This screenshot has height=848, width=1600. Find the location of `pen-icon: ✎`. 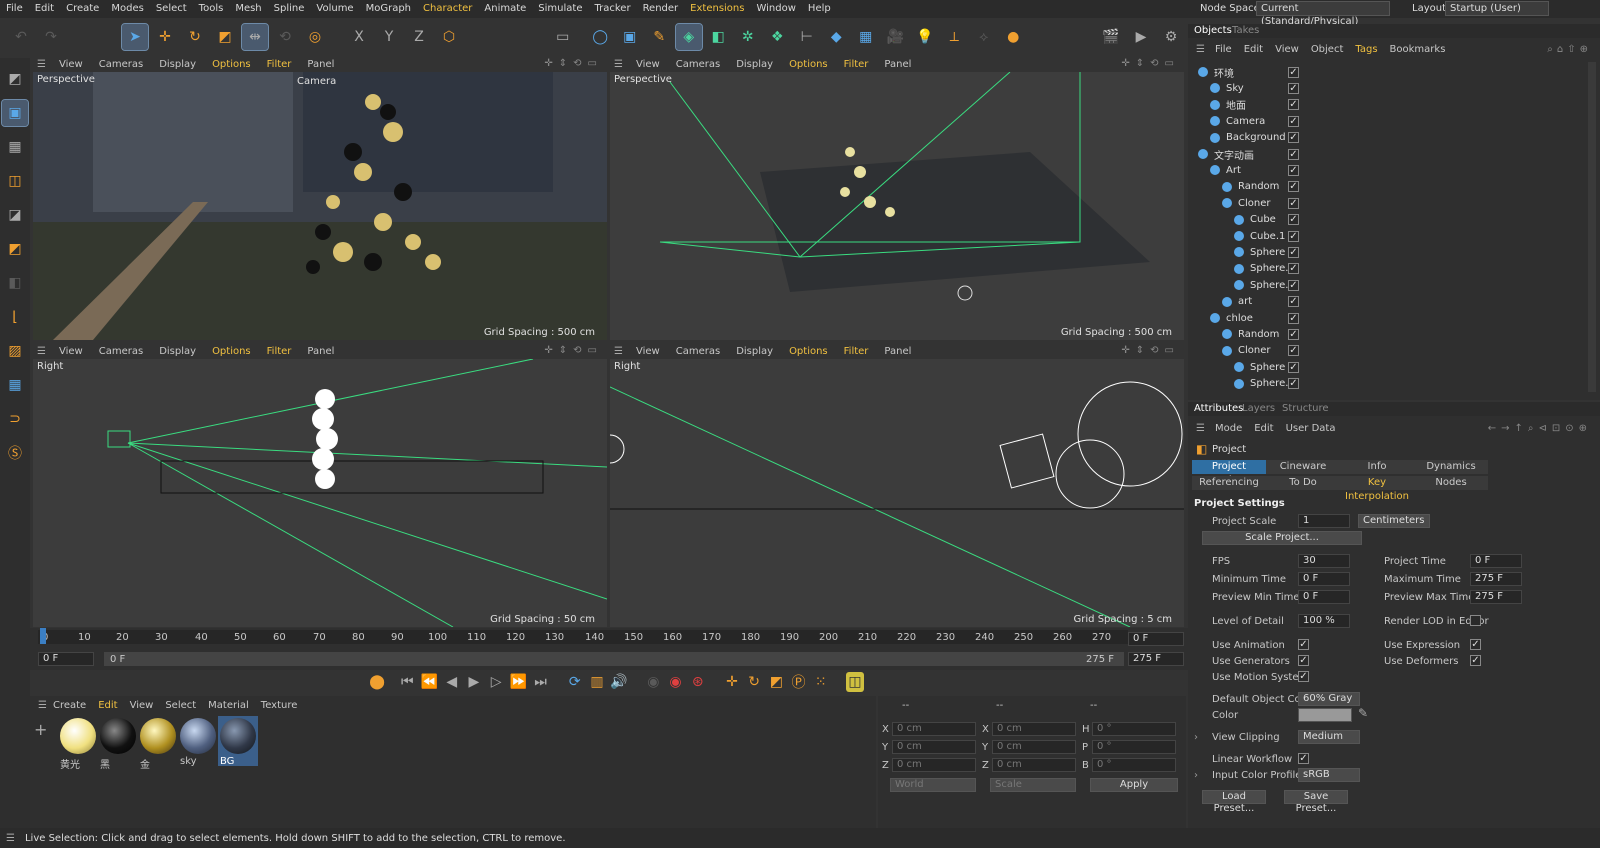

pen-icon: ✎ is located at coordinates (660, 37).